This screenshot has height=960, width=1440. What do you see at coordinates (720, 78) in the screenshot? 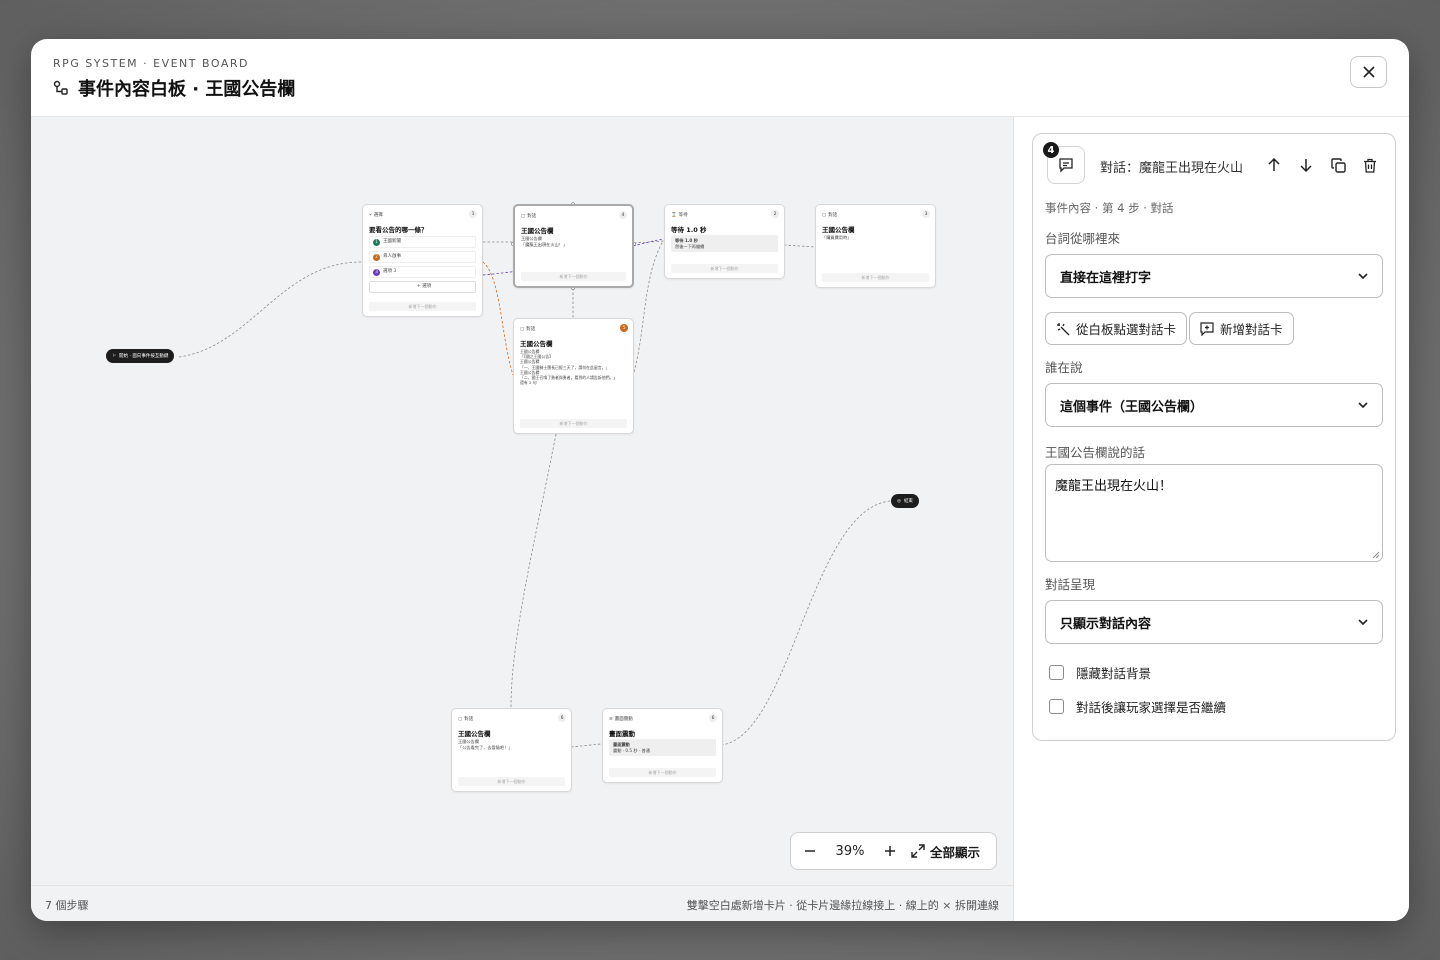
I see `modal-header: RPG SYSTEM · EVENT BOARD 事件內容白板 · 王國公告欄` at bounding box center [720, 78].